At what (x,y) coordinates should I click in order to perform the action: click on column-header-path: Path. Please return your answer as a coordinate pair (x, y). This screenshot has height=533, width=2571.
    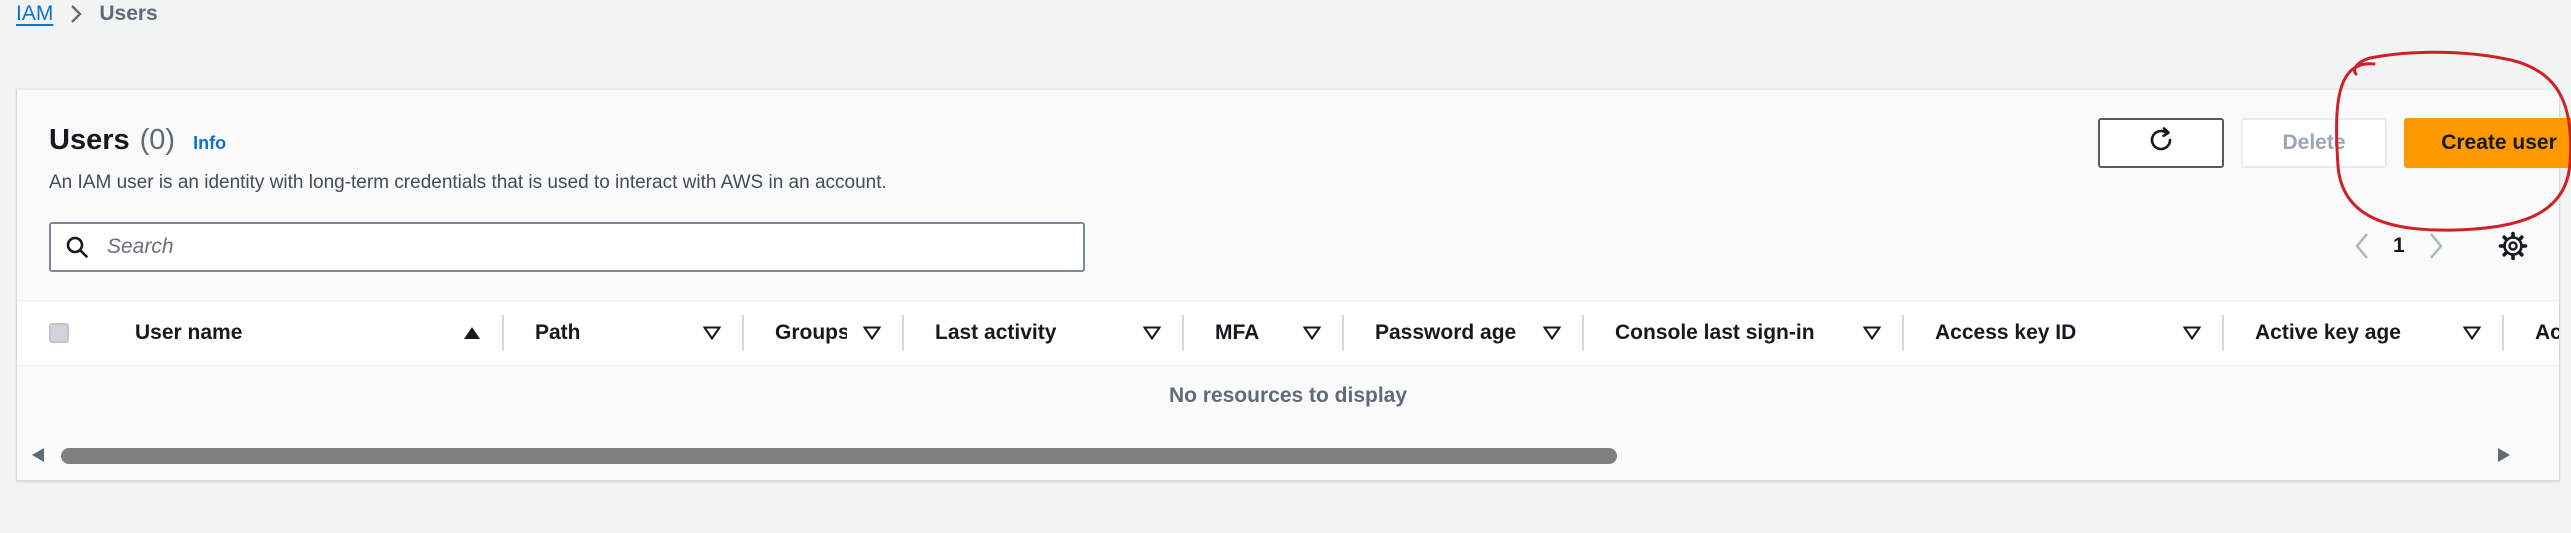
    Looking at the image, I should click on (558, 333).